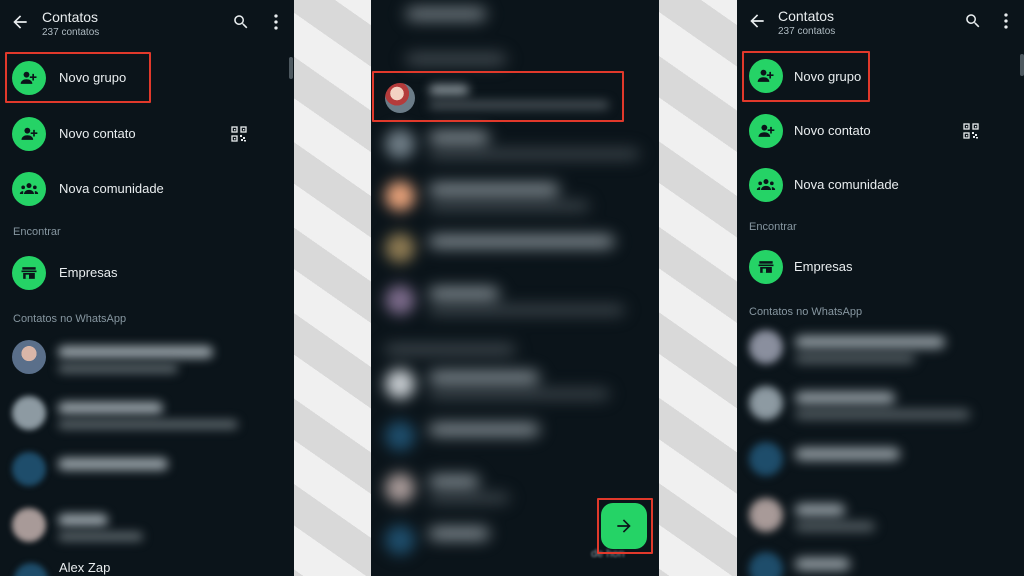  I want to click on blurred-contact-list, so click(880, 448).